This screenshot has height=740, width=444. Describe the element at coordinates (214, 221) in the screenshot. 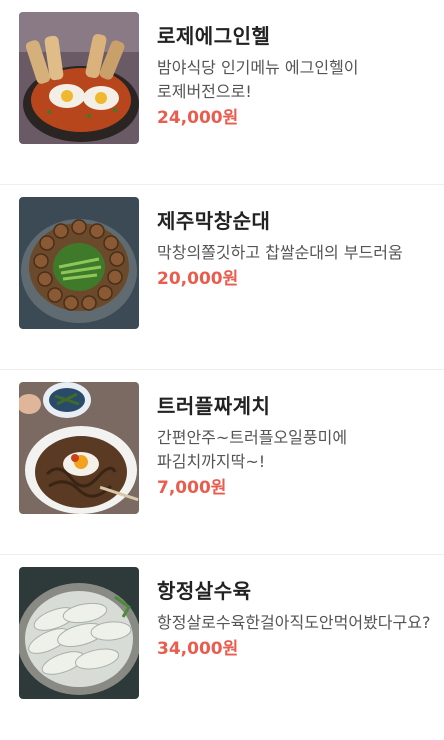

I see `menu-name: 제주막창순대` at that location.